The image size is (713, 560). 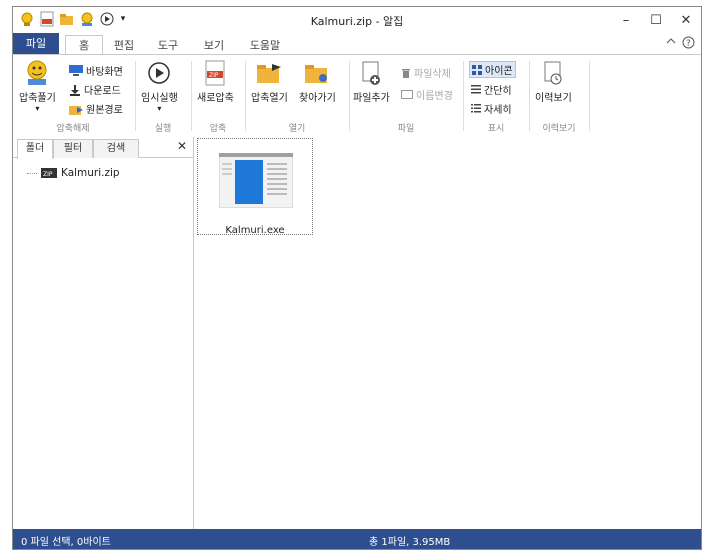 I want to click on group-label-file: 파일, so click(x=406, y=129).